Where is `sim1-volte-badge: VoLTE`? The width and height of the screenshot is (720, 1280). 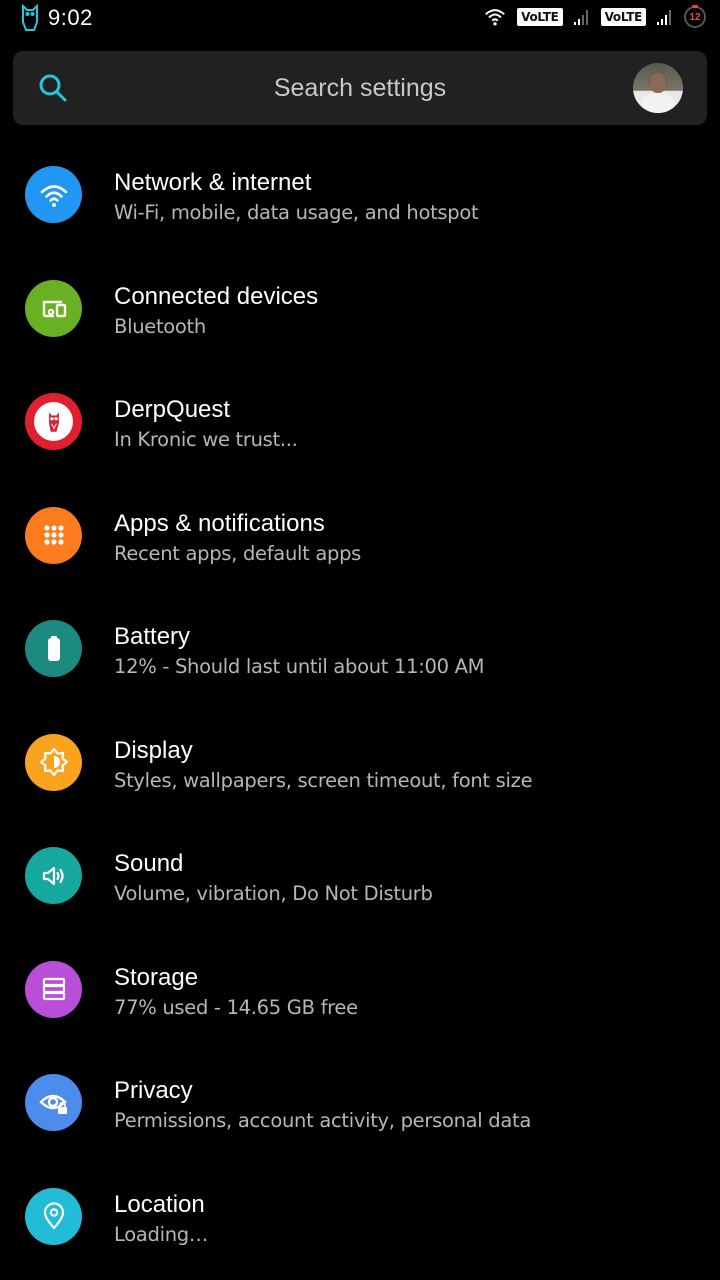
sim1-volte-badge: VoLTE is located at coordinates (540, 17).